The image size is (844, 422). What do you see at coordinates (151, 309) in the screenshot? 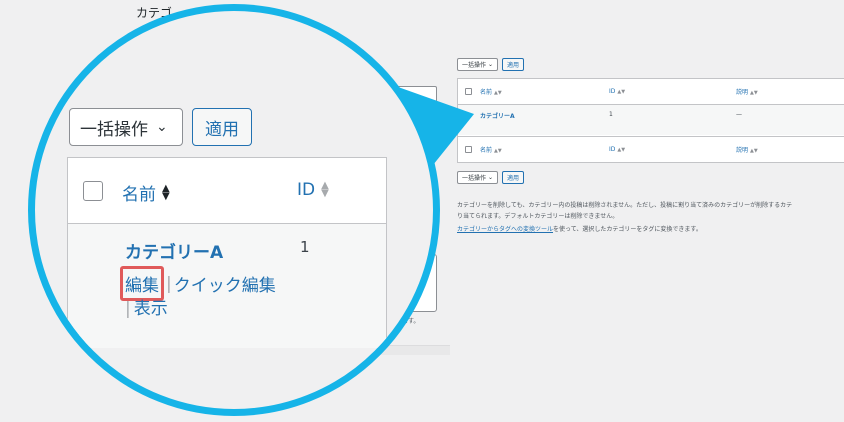
I see `view-link: 表示` at bounding box center [151, 309].